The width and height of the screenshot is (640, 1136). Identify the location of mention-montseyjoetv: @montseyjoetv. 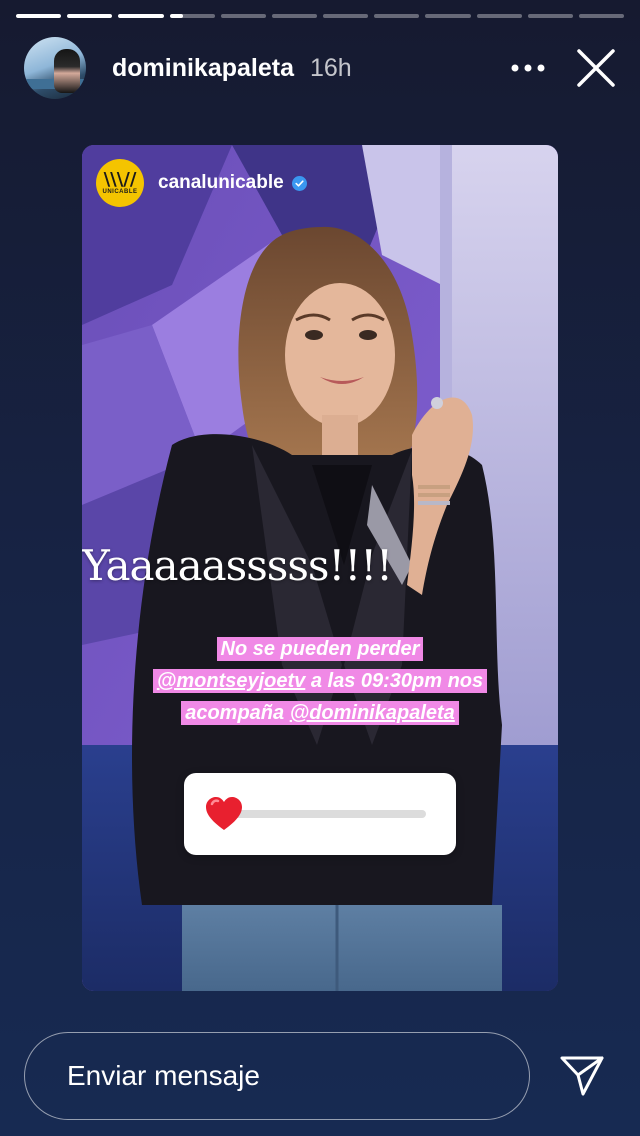
(231, 681).